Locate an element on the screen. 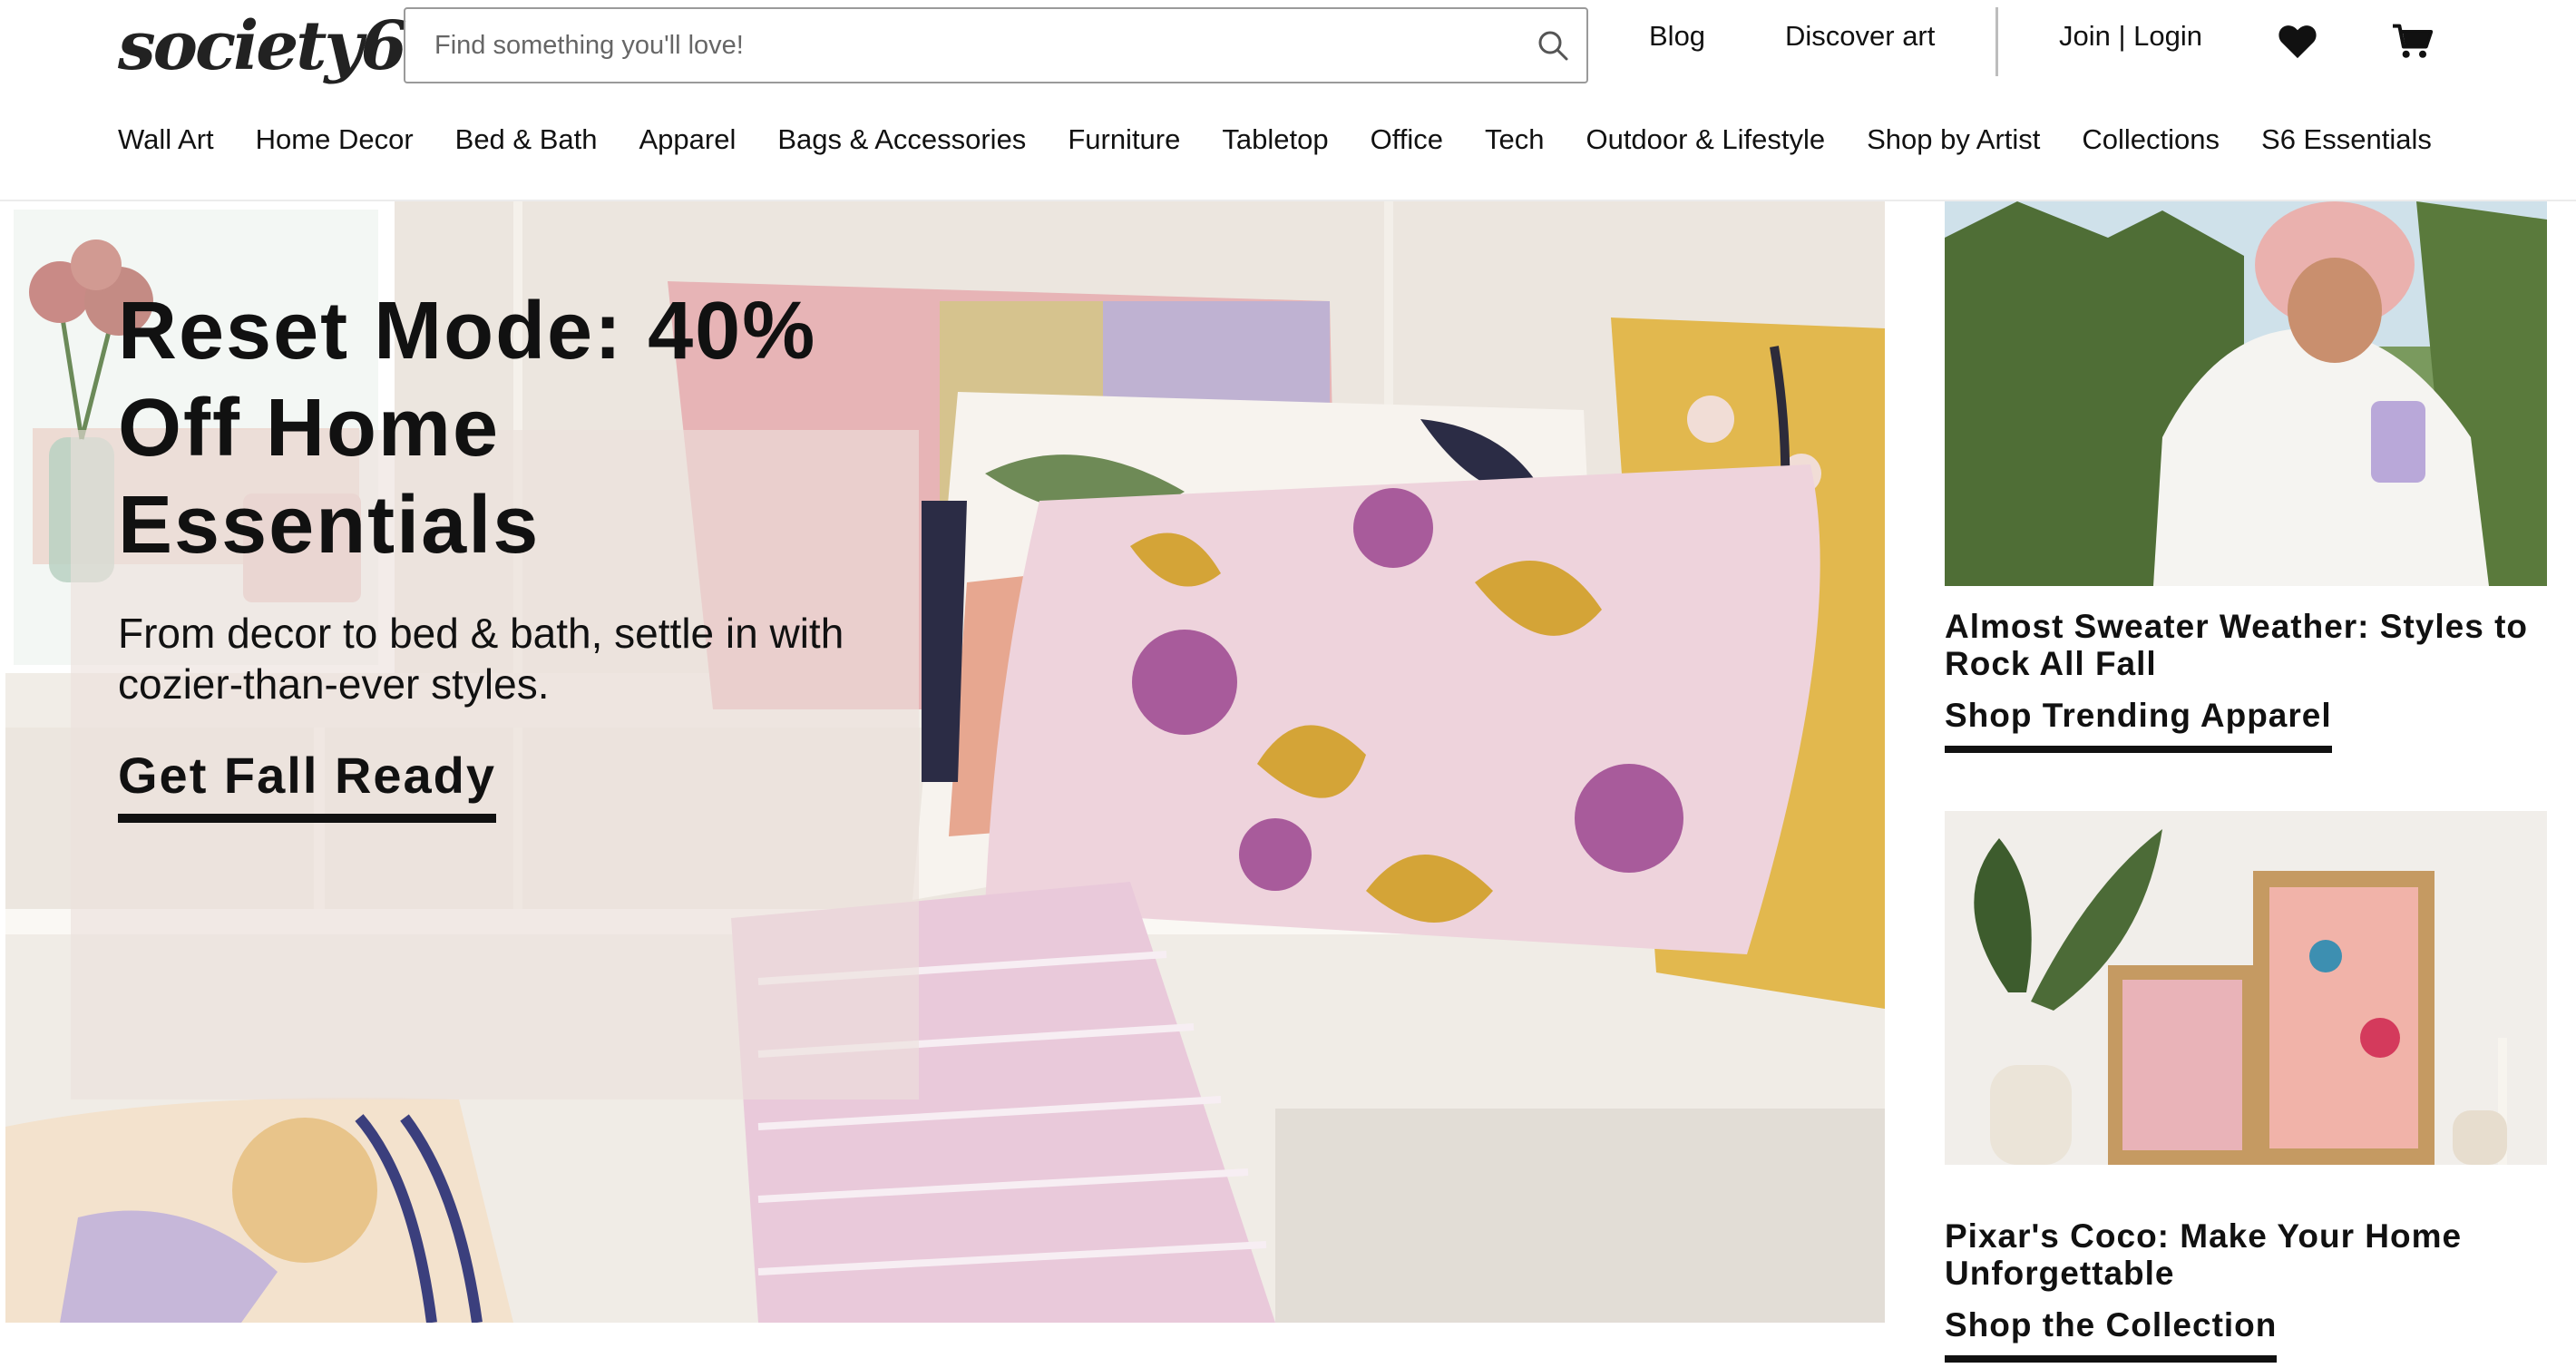 The image size is (2576, 1368). join-login-link: Join | Login is located at coordinates (2130, 36).